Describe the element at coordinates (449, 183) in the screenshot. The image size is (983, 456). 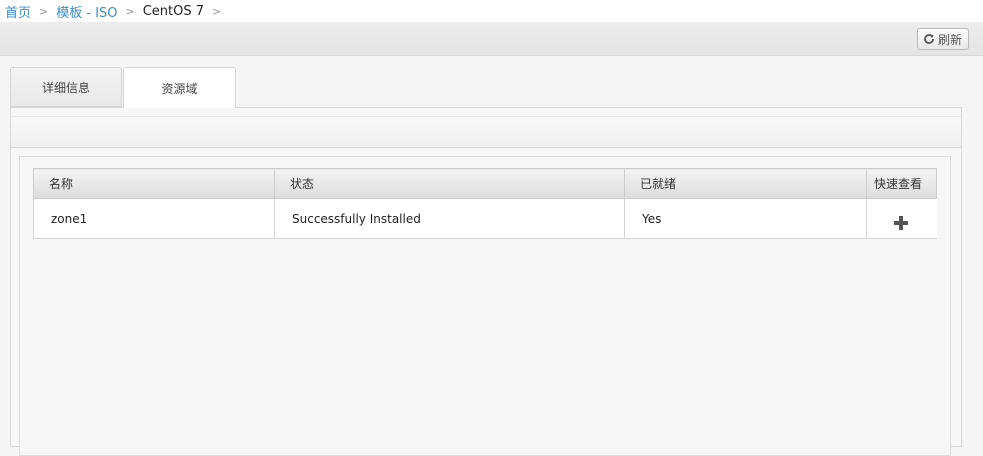
I see `column-header-status: 状态` at that location.